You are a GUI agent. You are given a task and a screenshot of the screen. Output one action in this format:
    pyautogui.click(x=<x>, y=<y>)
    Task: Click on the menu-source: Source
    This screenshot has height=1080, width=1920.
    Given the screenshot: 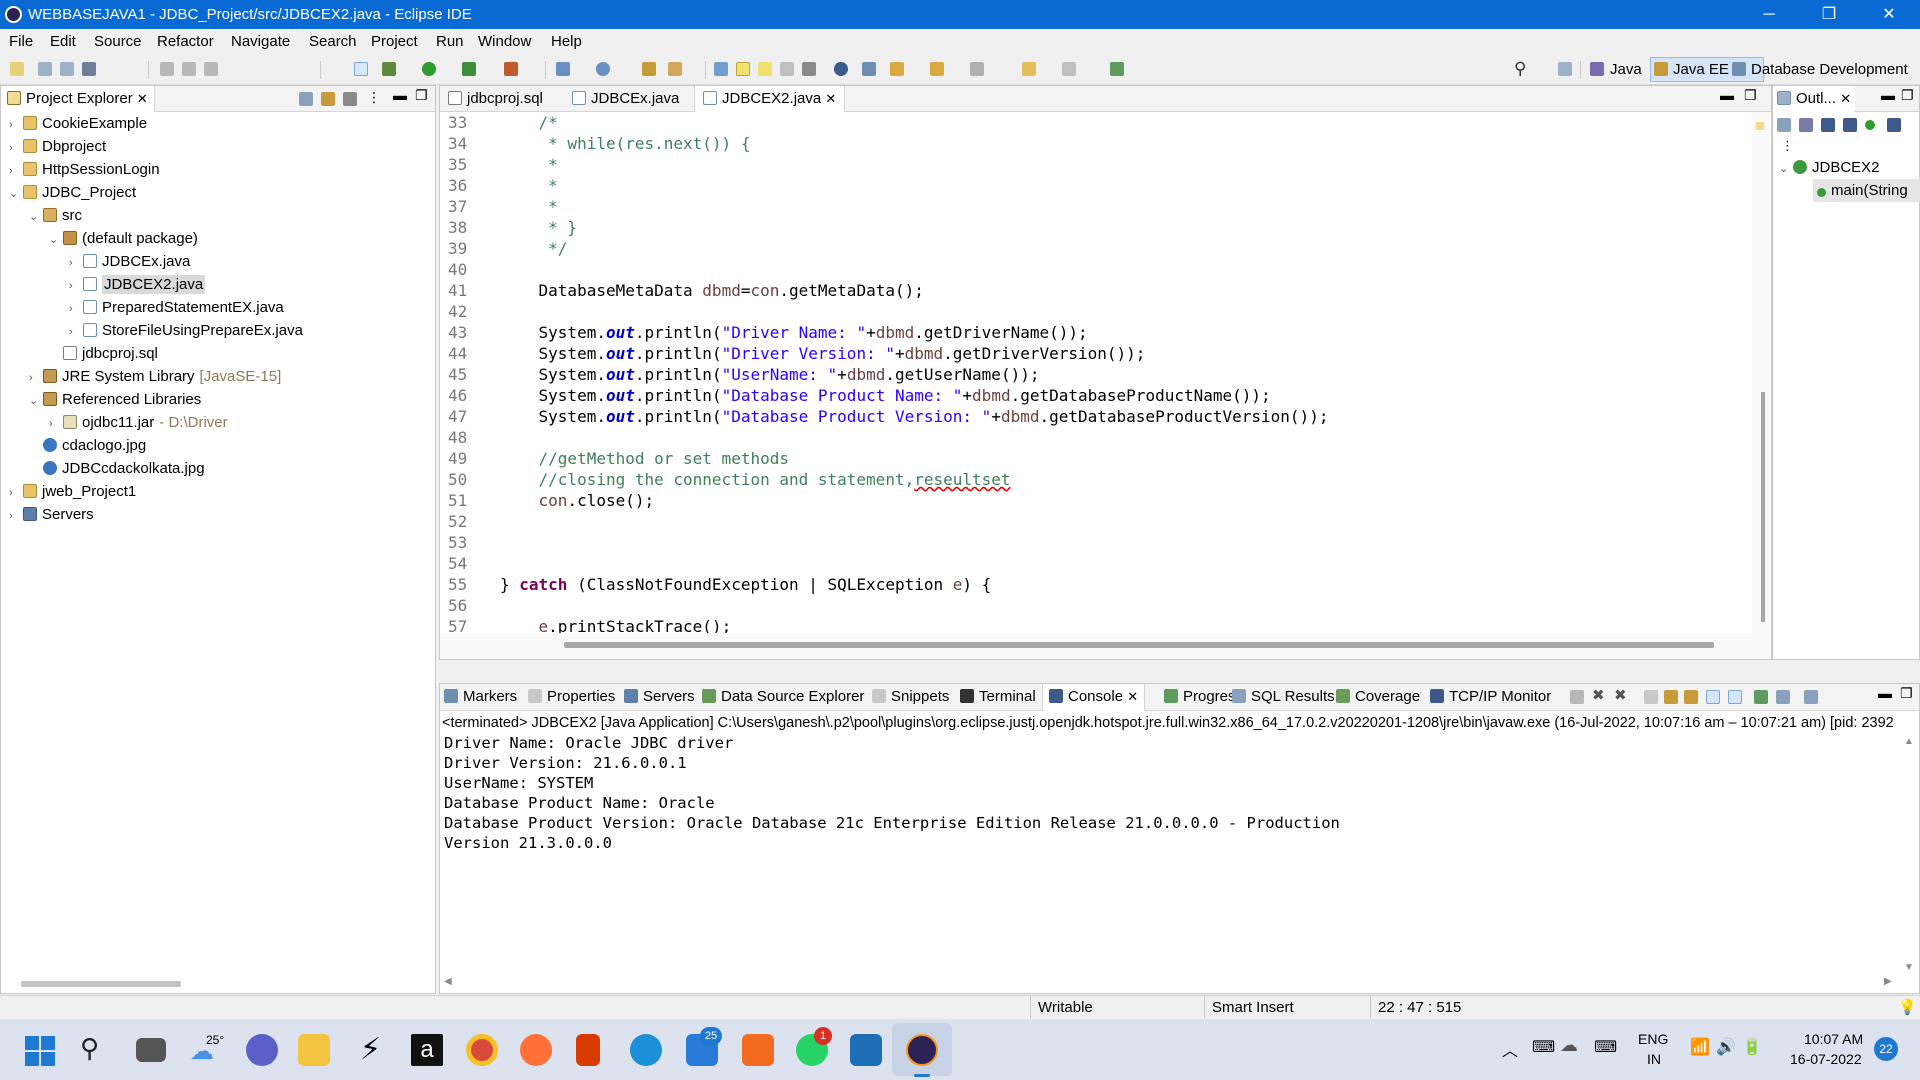 What is the action you would take?
    pyautogui.click(x=118, y=41)
    